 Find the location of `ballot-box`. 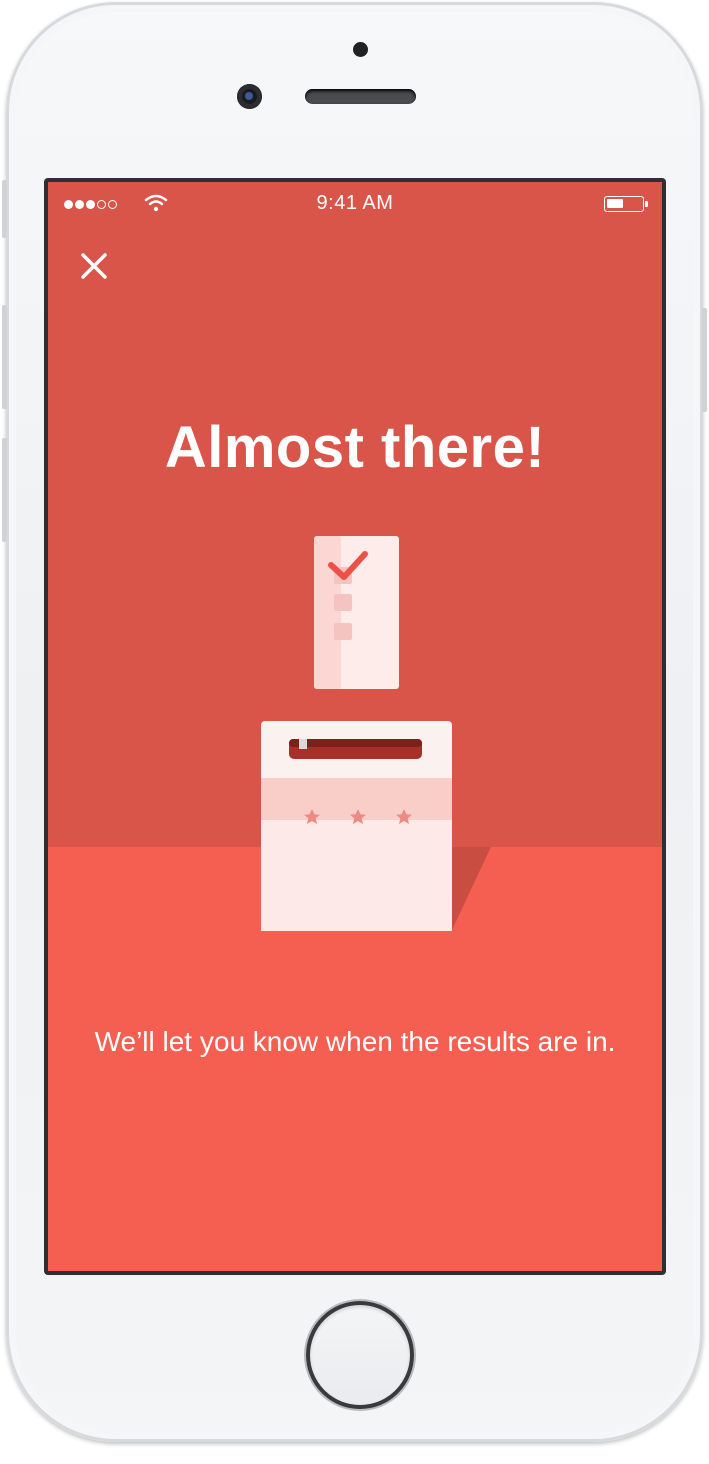

ballot-box is located at coordinates (356, 826).